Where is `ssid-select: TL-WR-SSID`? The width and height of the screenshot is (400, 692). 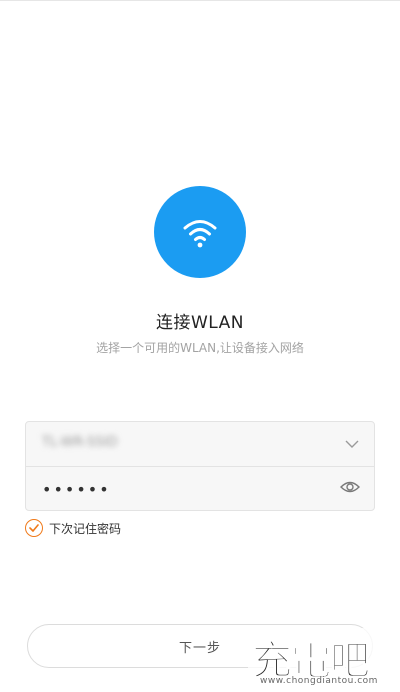 ssid-select: TL-WR-SSID is located at coordinates (200, 444).